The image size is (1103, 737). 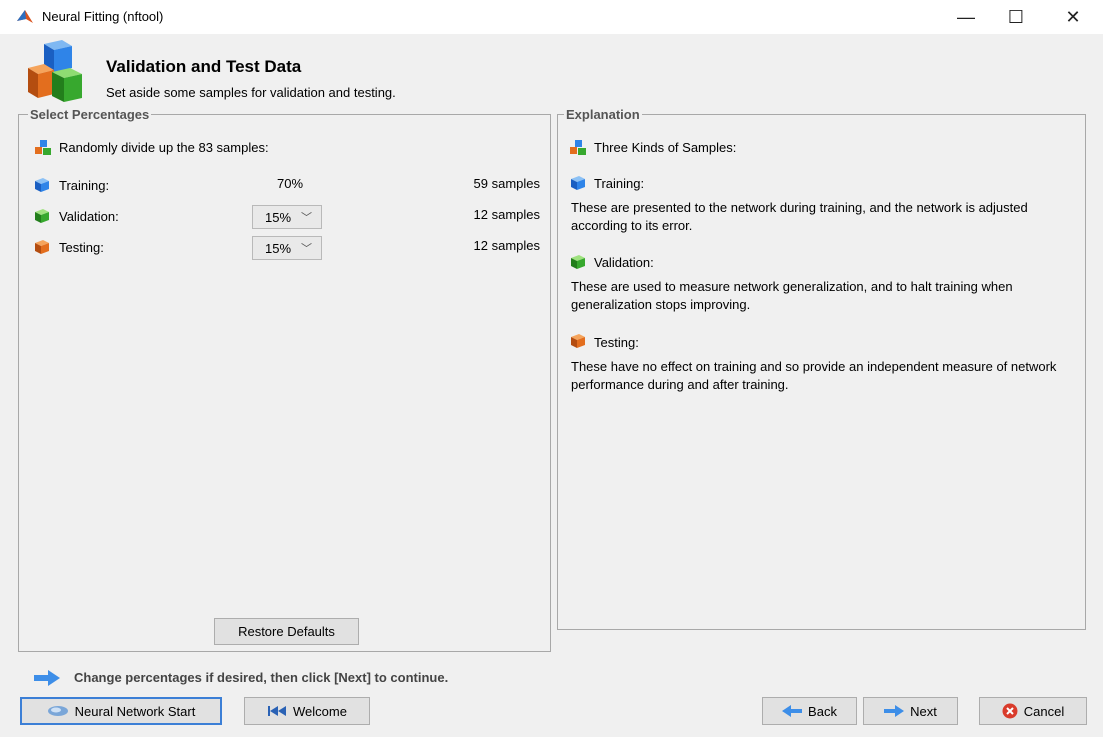 What do you see at coordinates (290, 183) in the screenshot?
I see `training-percent: 70%` at bounding box center [290, 183].